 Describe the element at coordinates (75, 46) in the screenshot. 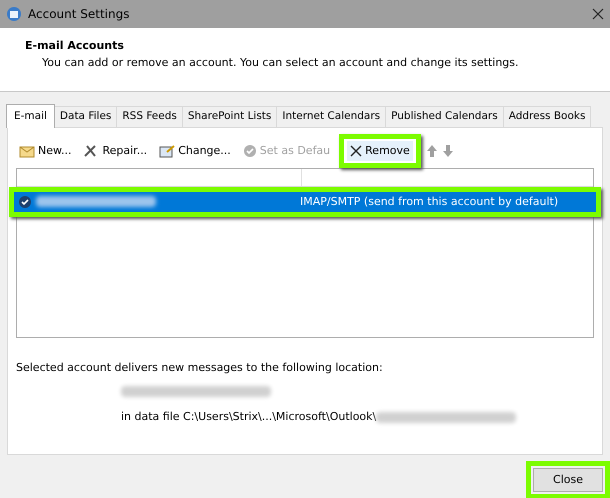

I see `section-title: E-mail Accounts` at that location.